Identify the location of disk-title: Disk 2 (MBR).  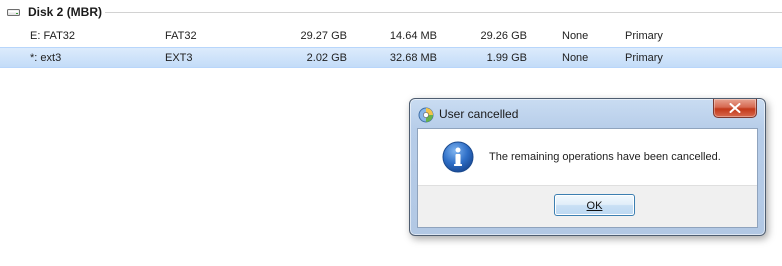
(65, 12).